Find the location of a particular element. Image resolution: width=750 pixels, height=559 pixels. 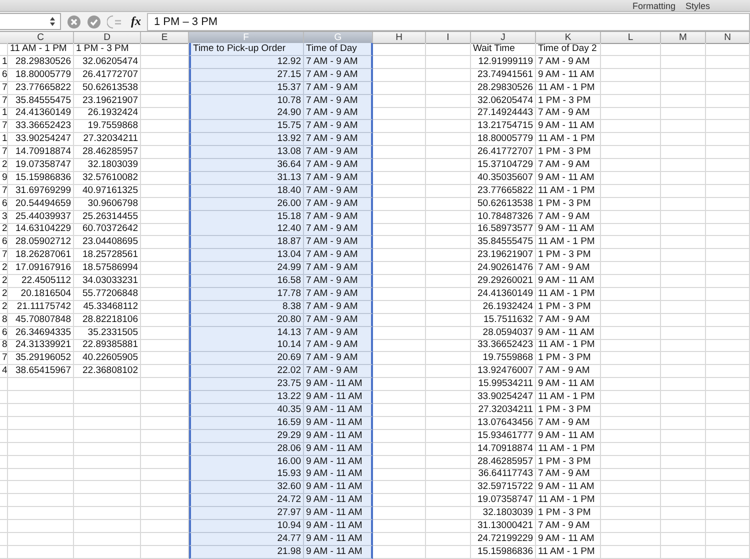

table-cell: 40.97161325 is located at coordinates (107, 191).